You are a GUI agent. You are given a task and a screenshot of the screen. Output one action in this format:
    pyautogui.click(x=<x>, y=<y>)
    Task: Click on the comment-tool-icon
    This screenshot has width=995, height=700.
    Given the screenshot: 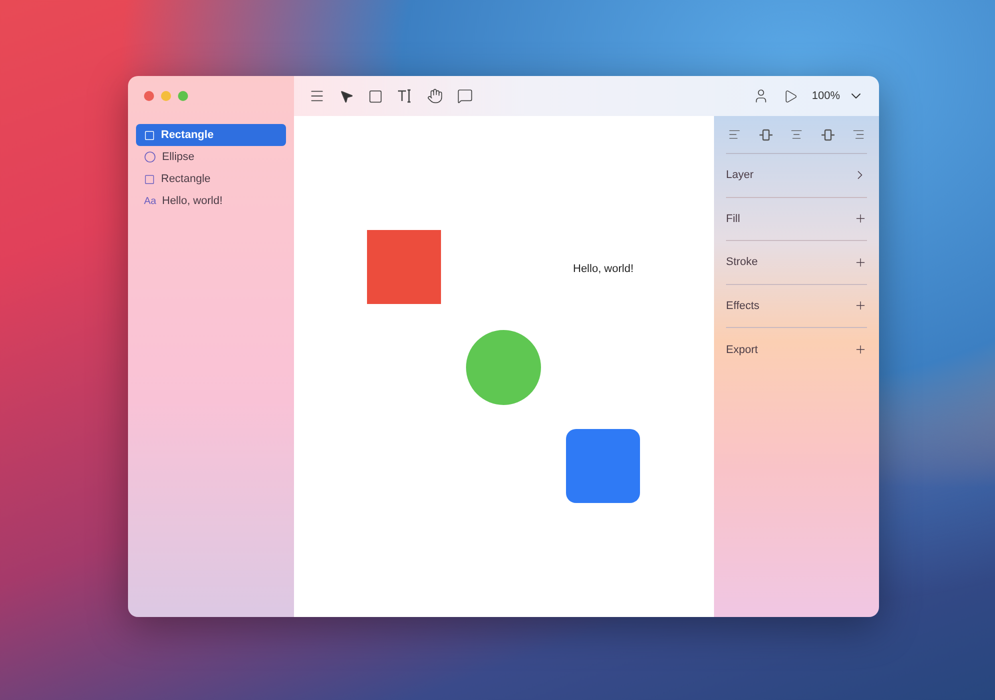 What is the action you would take?
    pyautogui.click(x=465, y=96)
    